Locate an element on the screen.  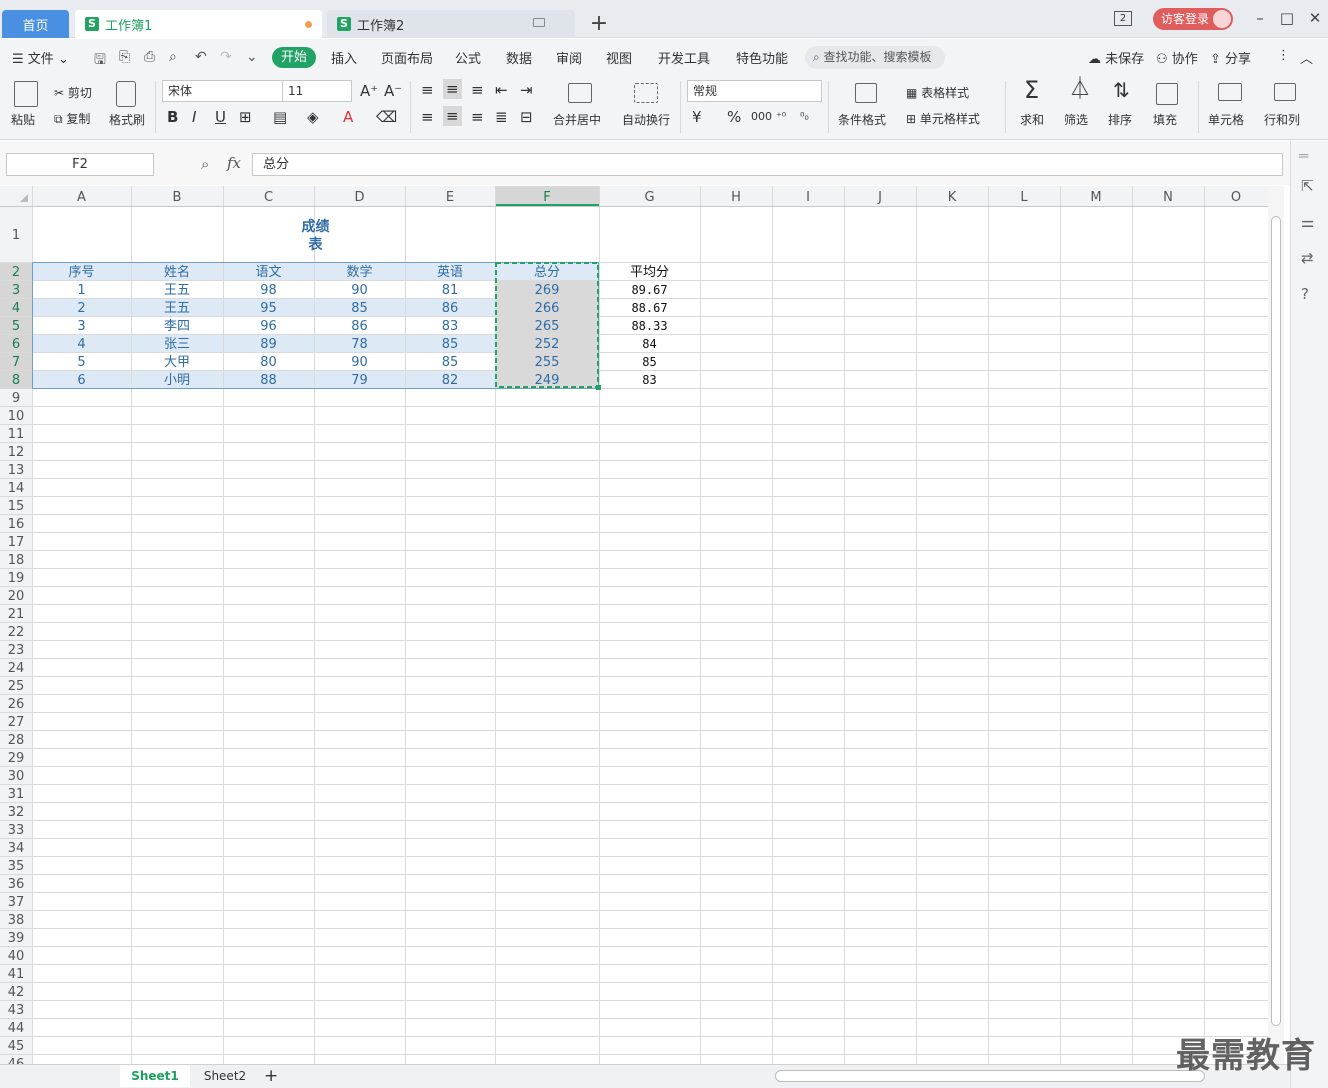
export-icon: ⎘ is located at coordinates (124, 57).